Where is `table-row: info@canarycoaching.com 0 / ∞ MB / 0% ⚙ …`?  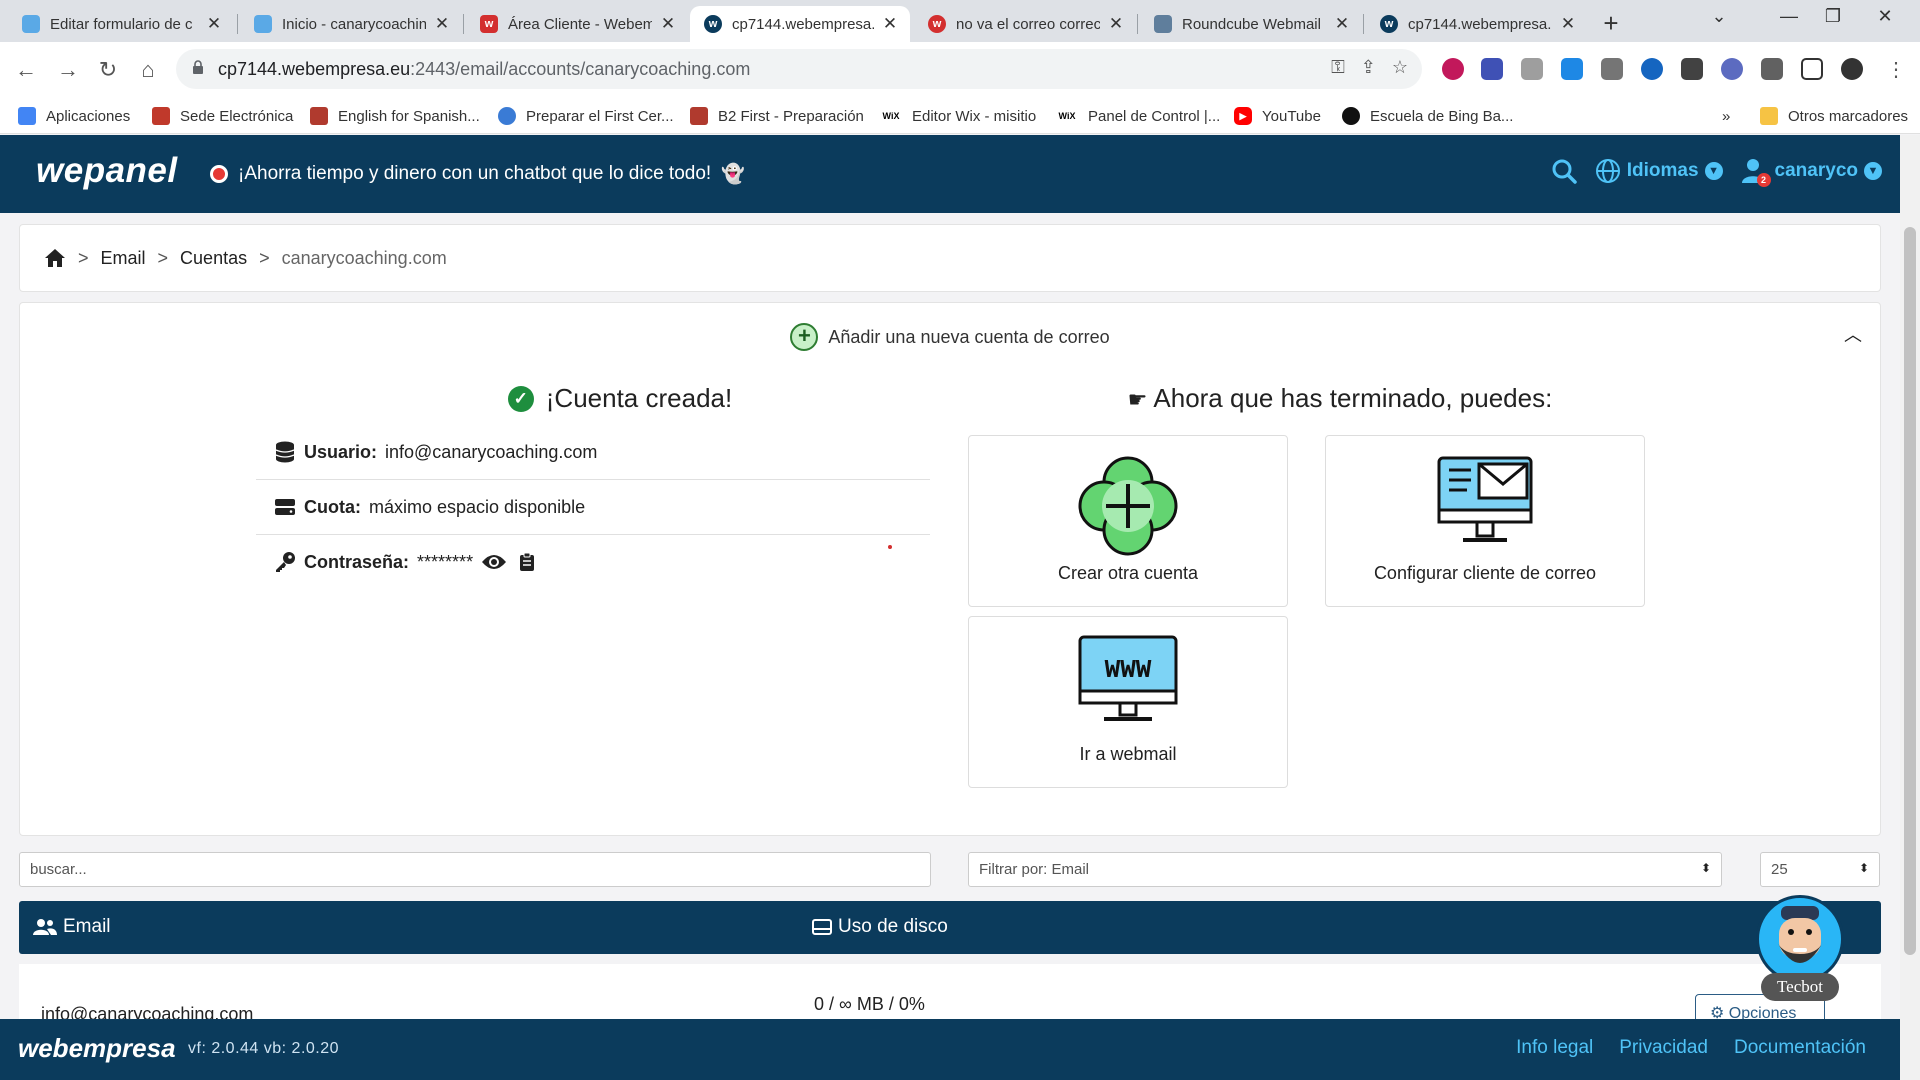
table-row: info@canarycoaching.com 0 / ∞ MB / 0% ⚙ … is located at coordinates (950, 994).